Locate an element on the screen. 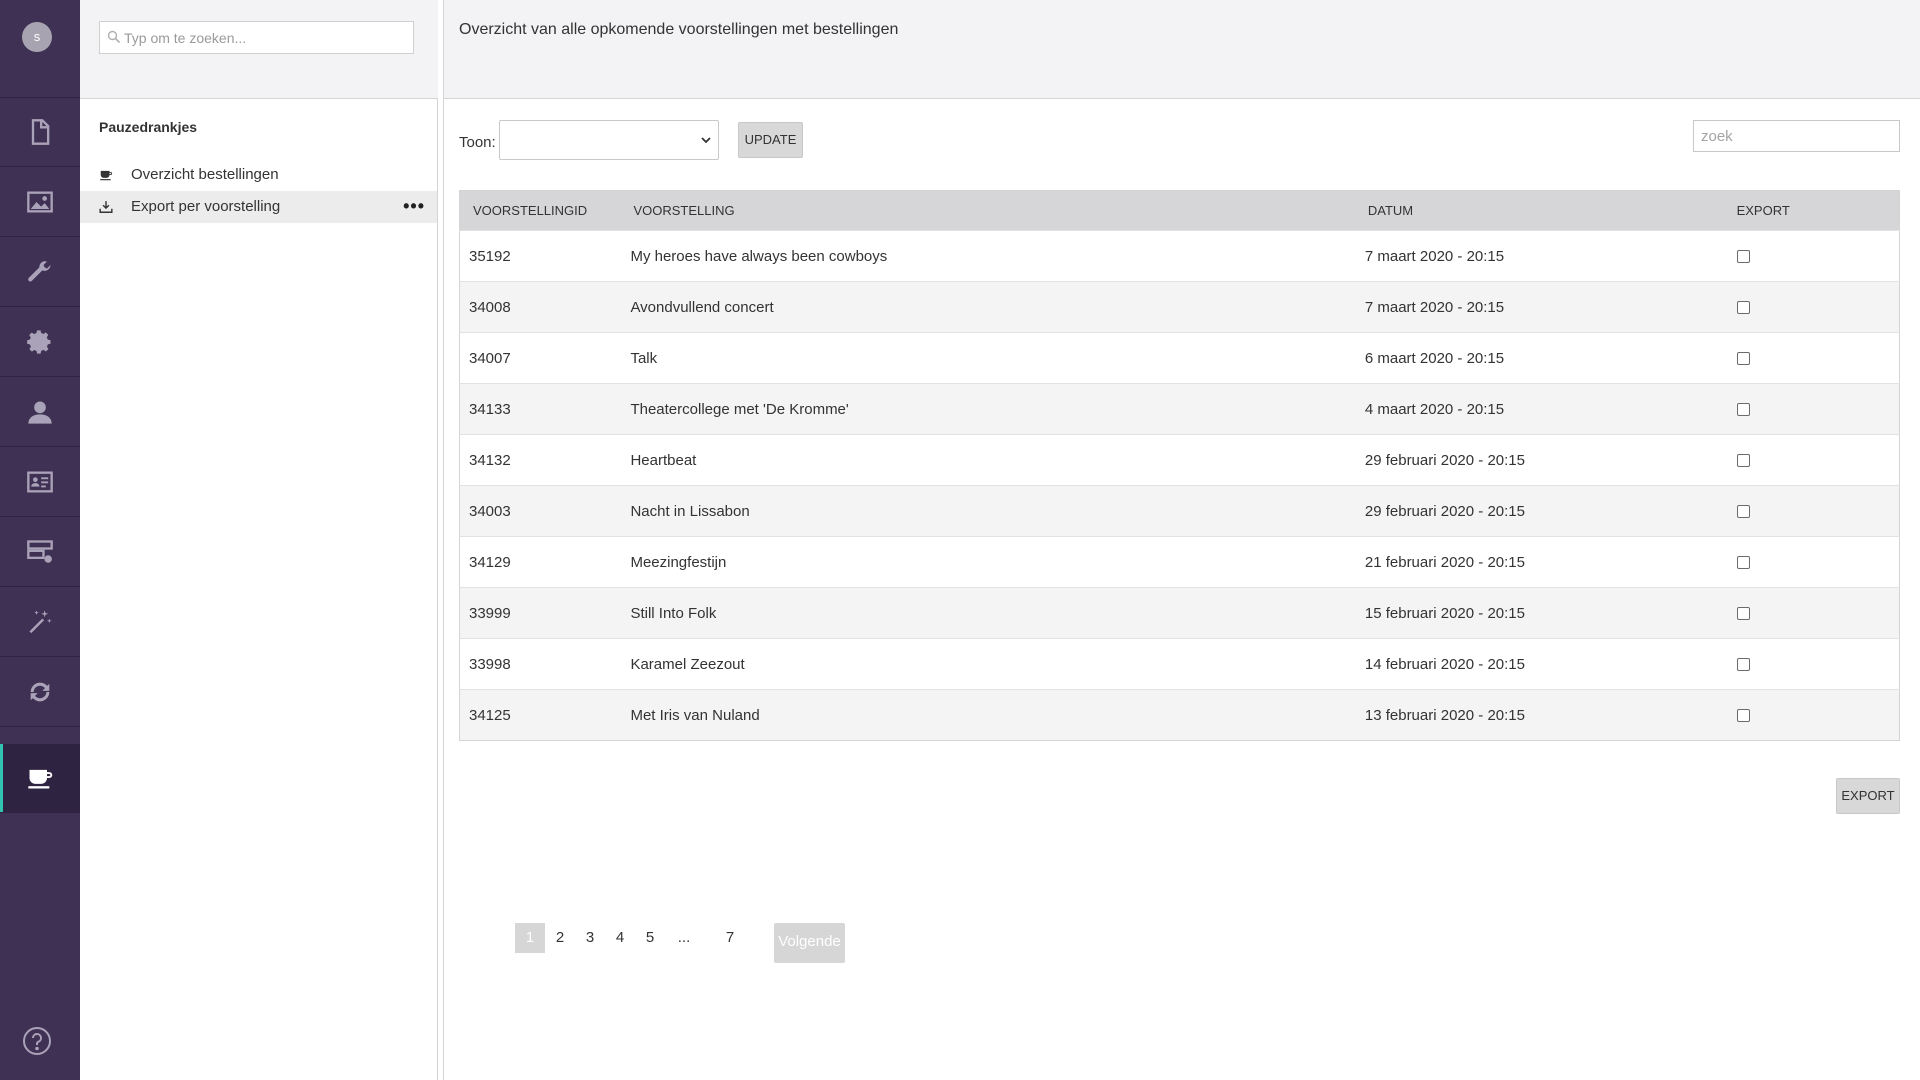  help-icon is located at coordinates (37, 1041).